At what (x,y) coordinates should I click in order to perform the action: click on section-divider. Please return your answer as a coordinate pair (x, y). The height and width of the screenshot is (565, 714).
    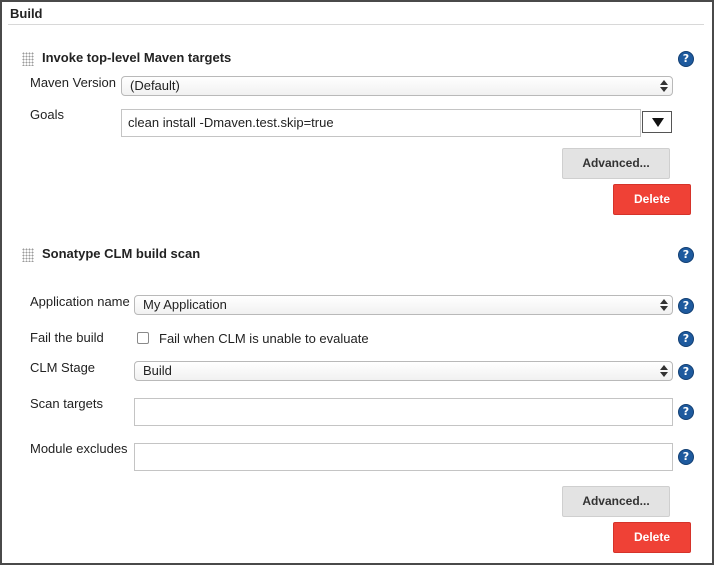
    Looking at the image, I should click on (356, 24).